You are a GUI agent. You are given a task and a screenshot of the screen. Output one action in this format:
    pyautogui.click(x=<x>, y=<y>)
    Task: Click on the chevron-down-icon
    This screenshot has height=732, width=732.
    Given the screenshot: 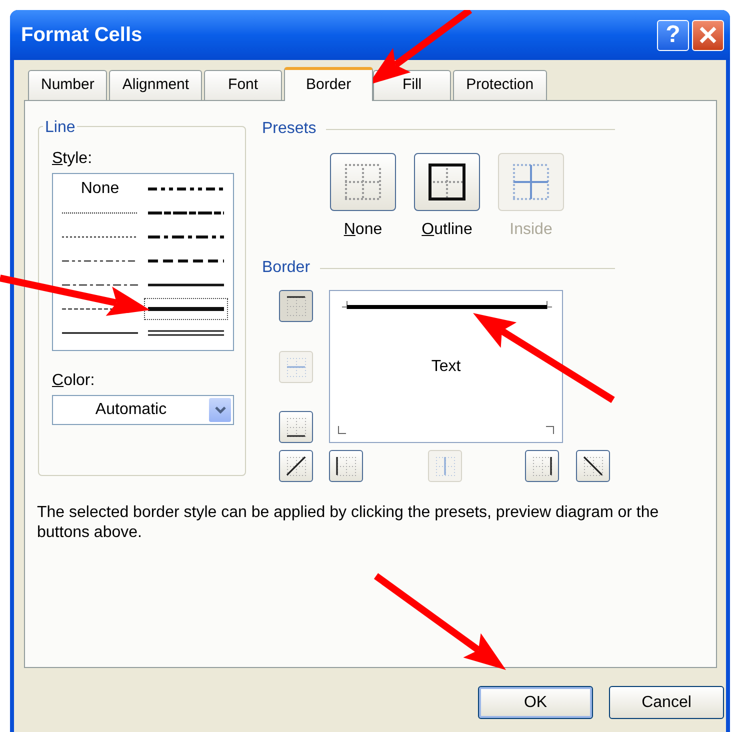 What is the action you would take?
    pyautogui.click(x=220, y=410)
    